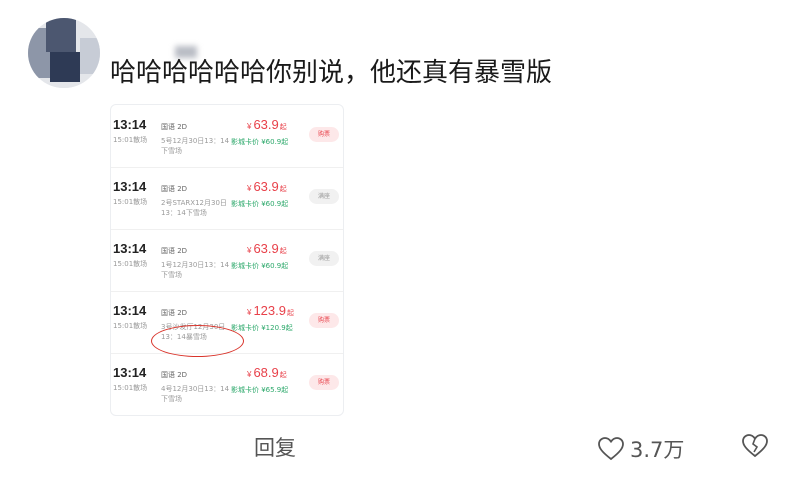 Image resolution: width=800 pixels, height=483 pixels. I want to click on hall-info: 2号STARX12月30日13：14下雪场, so click(194, 208).